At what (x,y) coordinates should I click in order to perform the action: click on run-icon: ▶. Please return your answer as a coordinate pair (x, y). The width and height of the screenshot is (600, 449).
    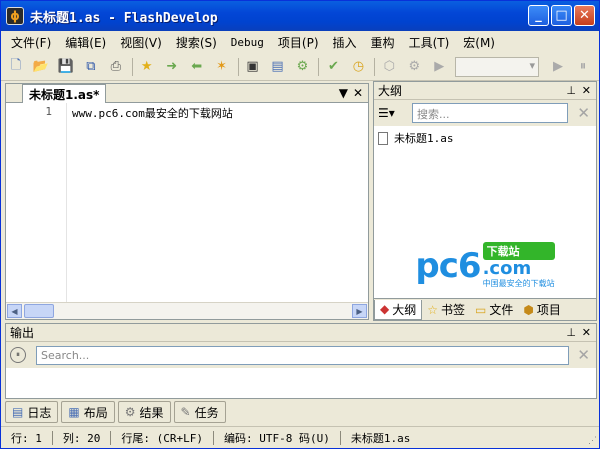
    Looking at the image, I should click on (558, 67).